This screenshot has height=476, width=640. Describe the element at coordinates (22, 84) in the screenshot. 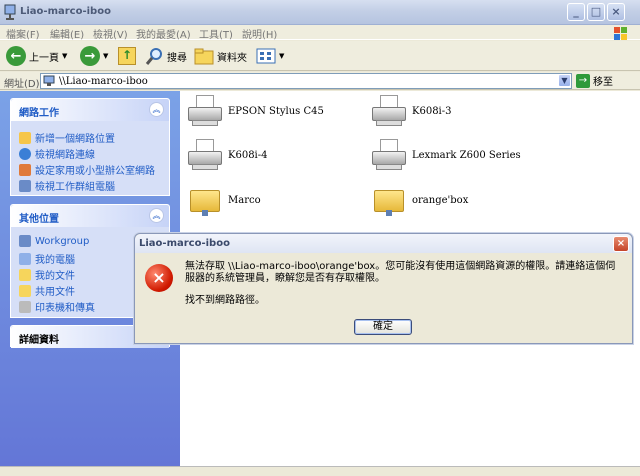

I see `address-label: 網址(D)` at that location.